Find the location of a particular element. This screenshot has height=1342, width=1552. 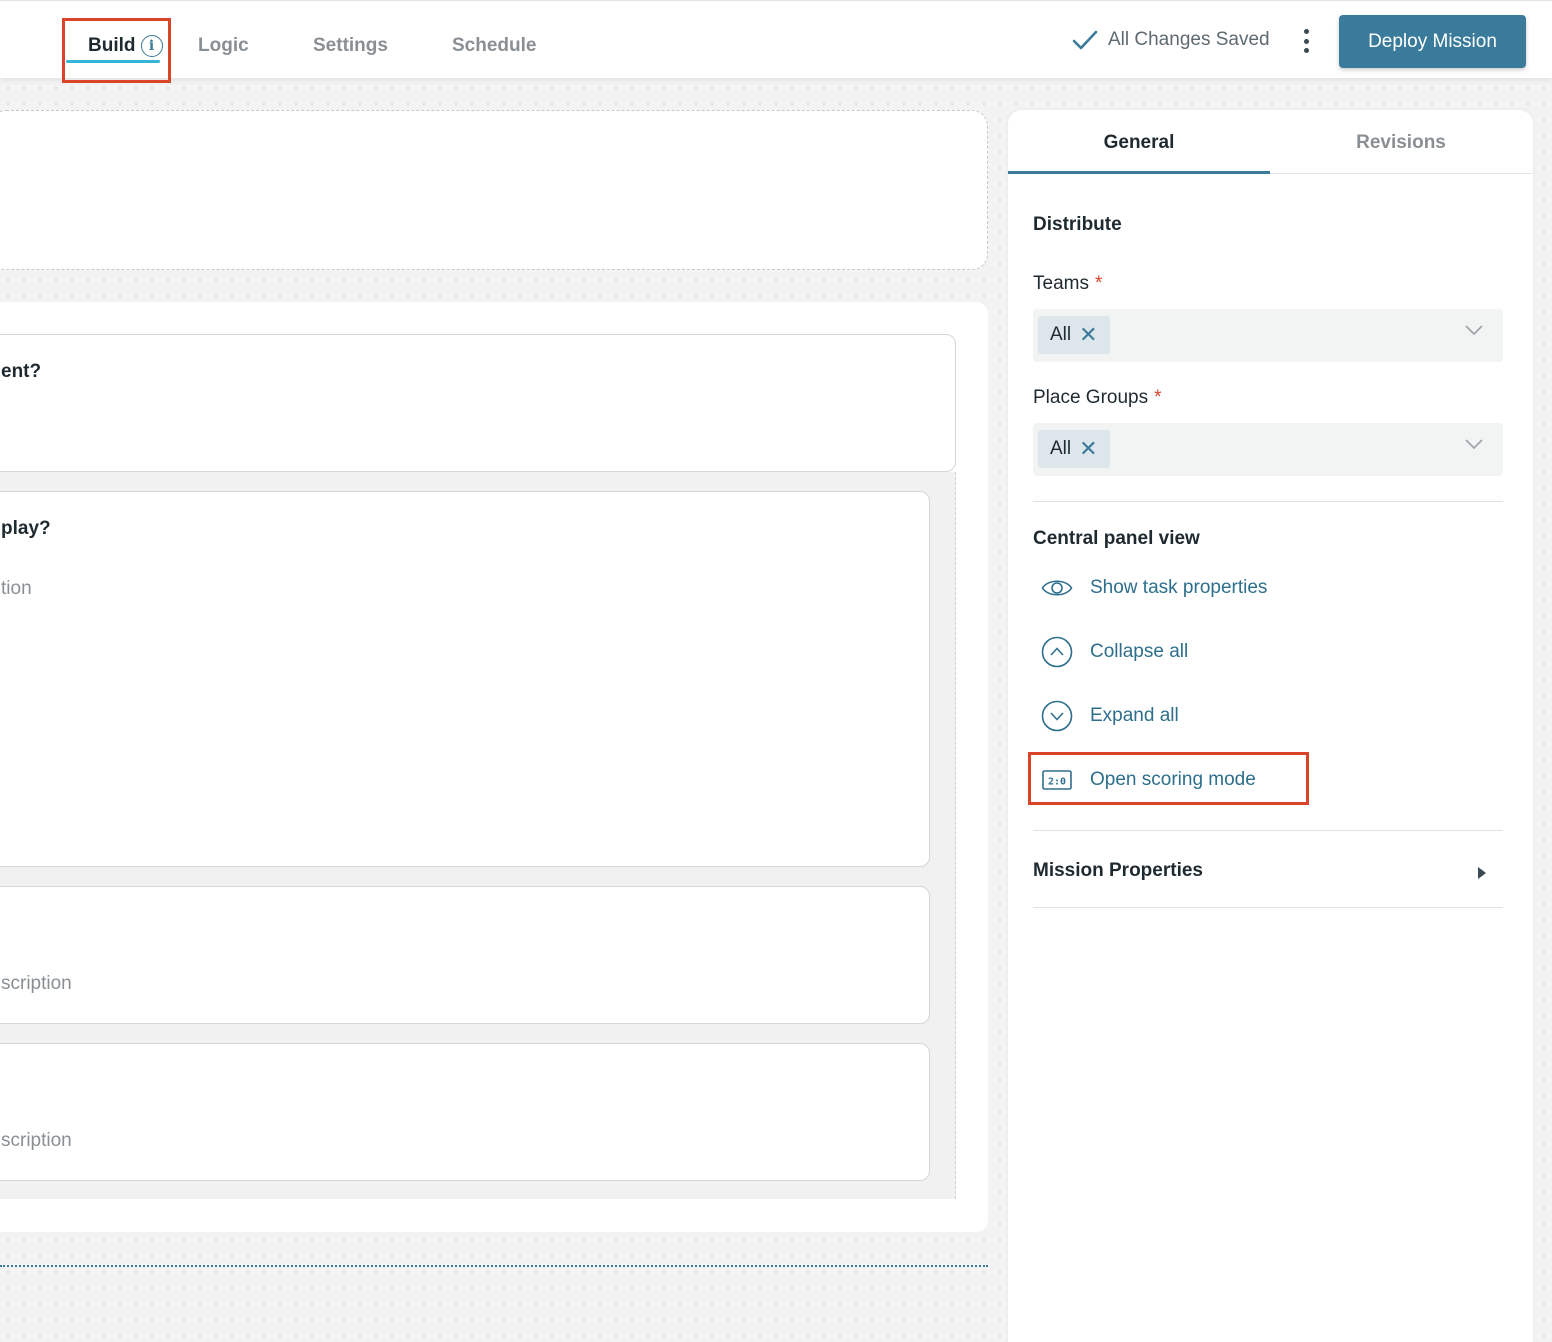

question-card: ent? is located at coordinates (478, 403).